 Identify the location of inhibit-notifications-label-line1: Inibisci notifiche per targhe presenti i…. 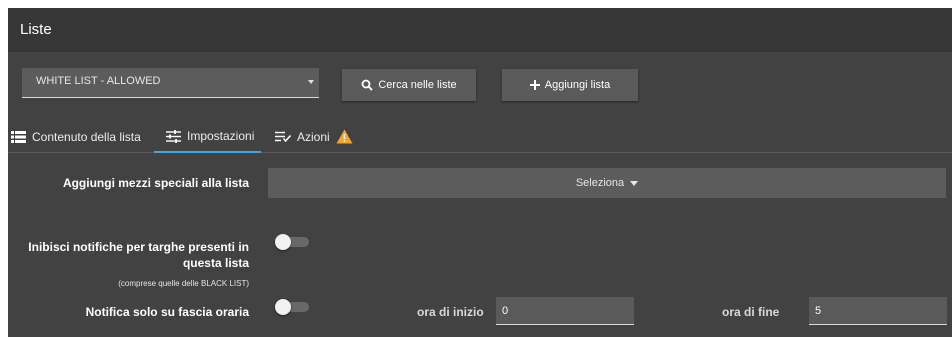
(138, 247).